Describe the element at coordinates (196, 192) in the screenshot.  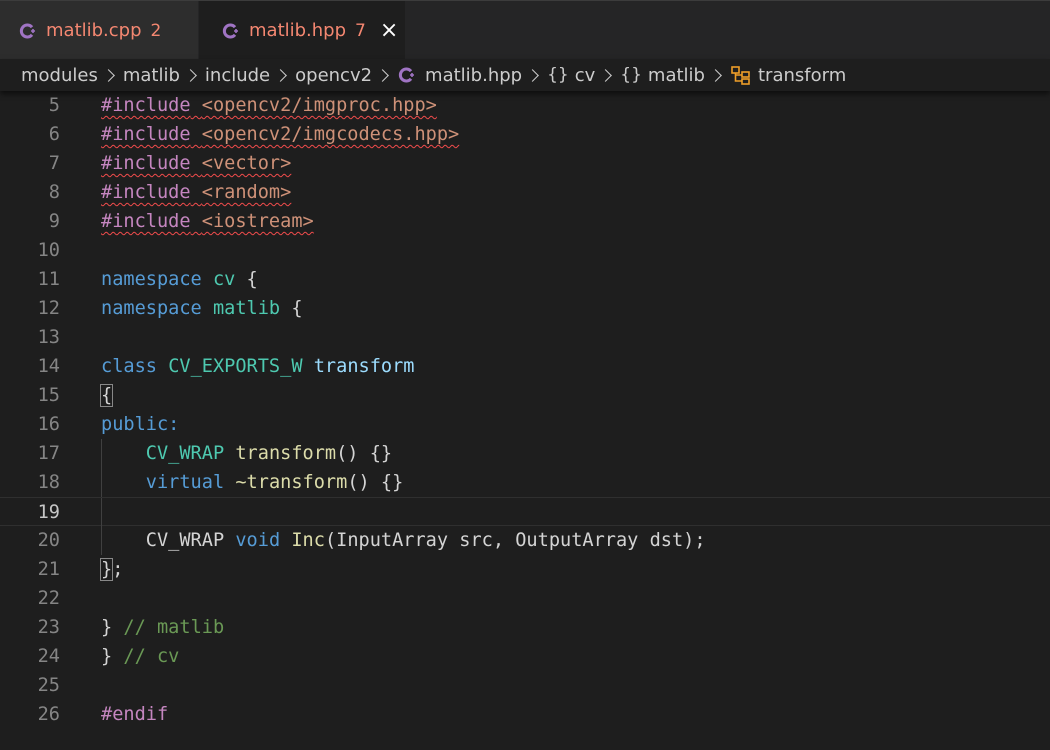
I see `line-content: #include <random>` at that location.